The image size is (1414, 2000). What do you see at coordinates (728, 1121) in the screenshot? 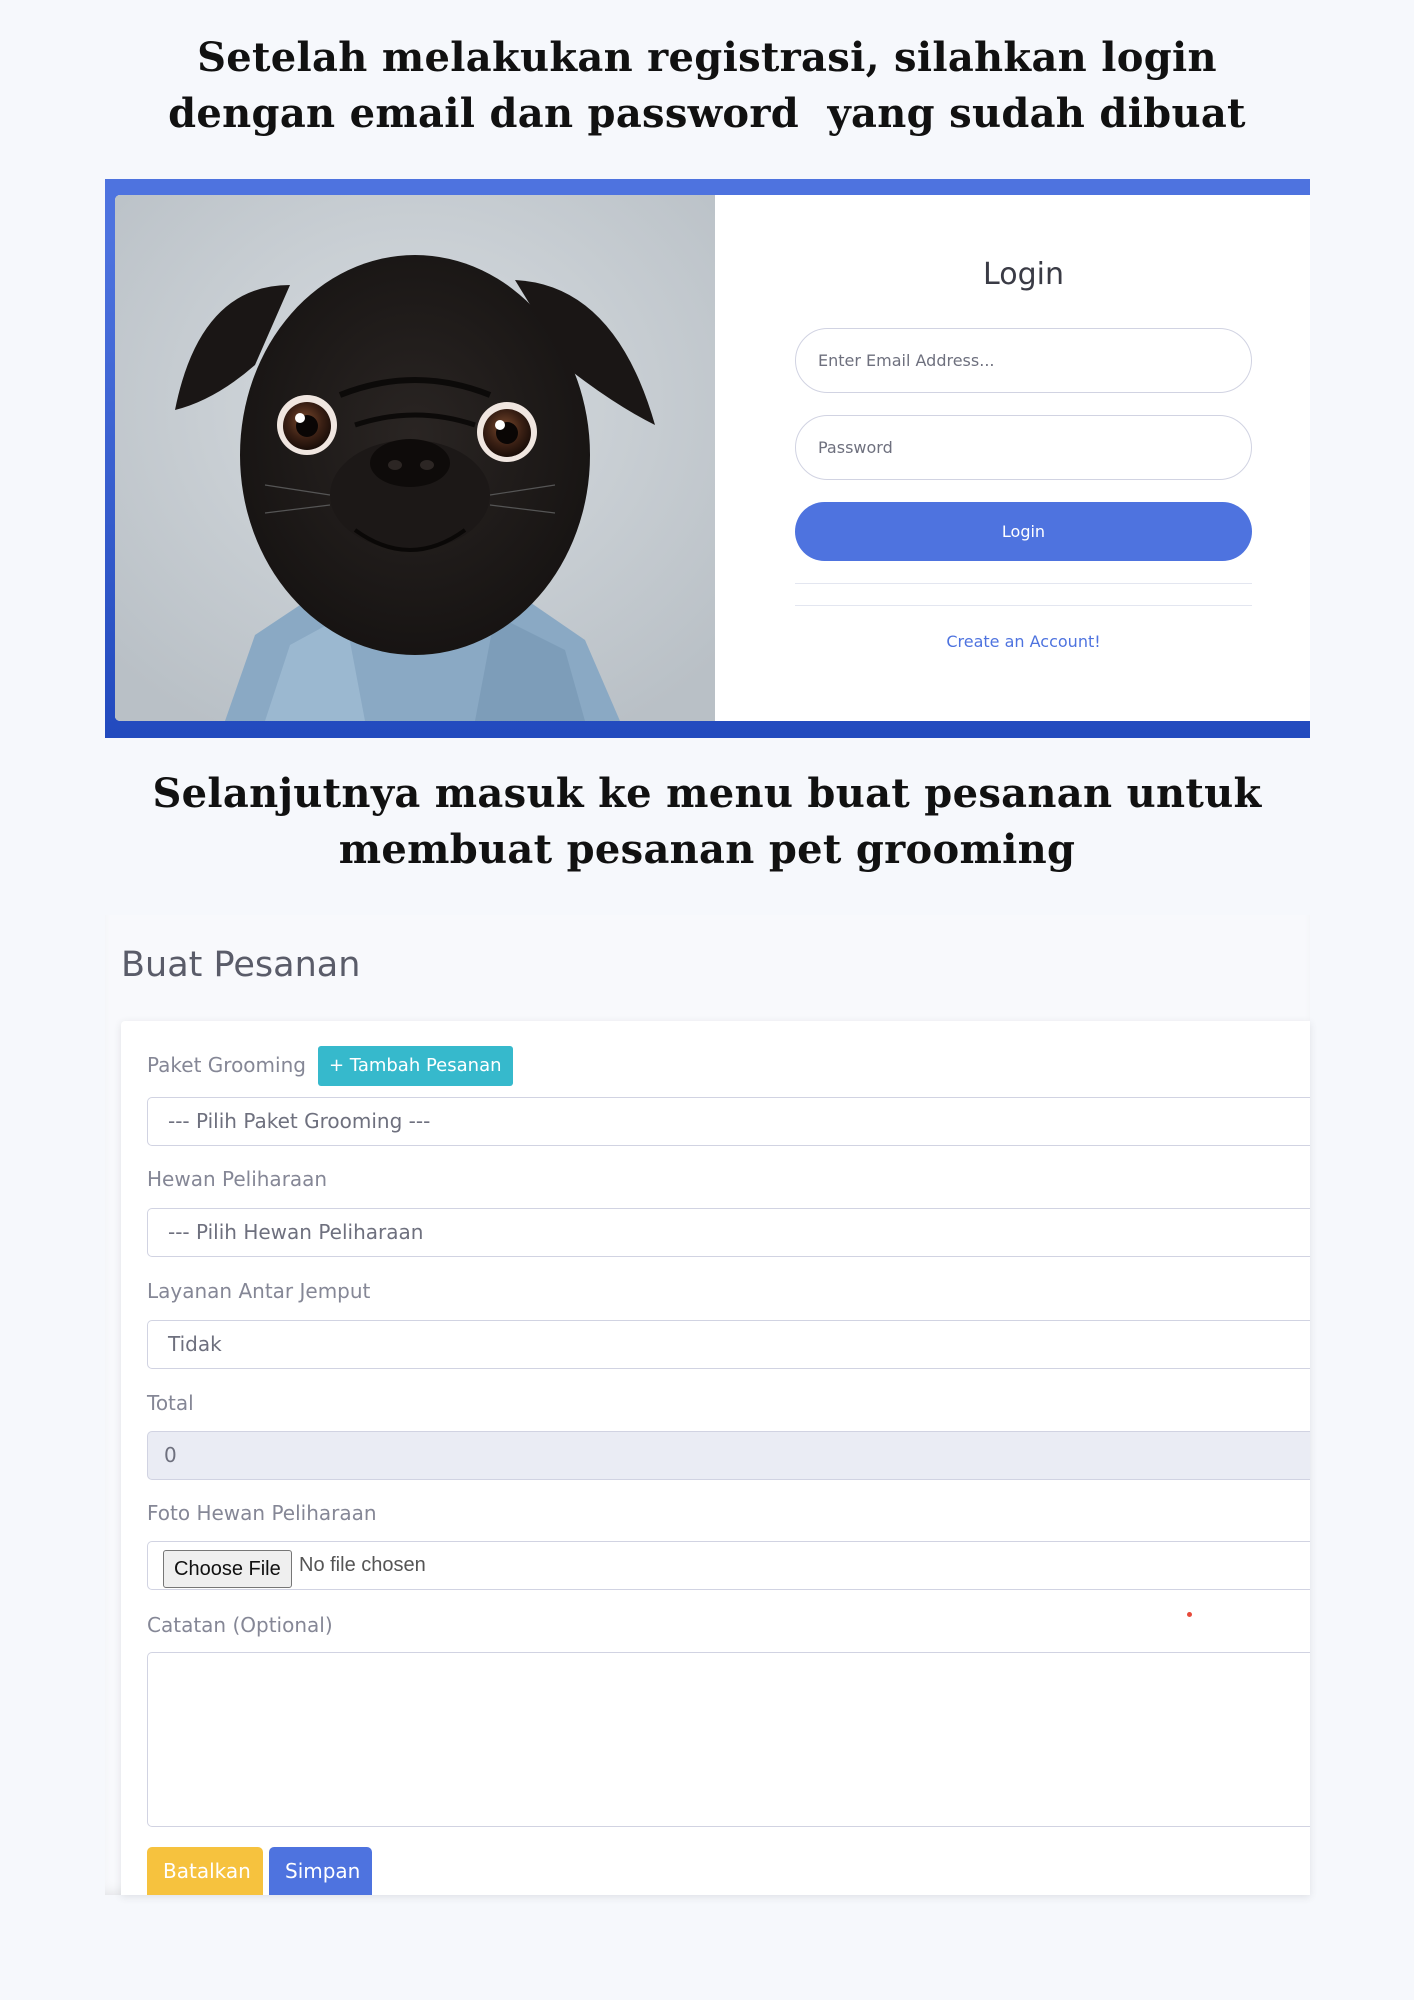
I see `paket-grooming-select: --- Pilih Paket Grooming ---` at bounding box center [728, 1121].